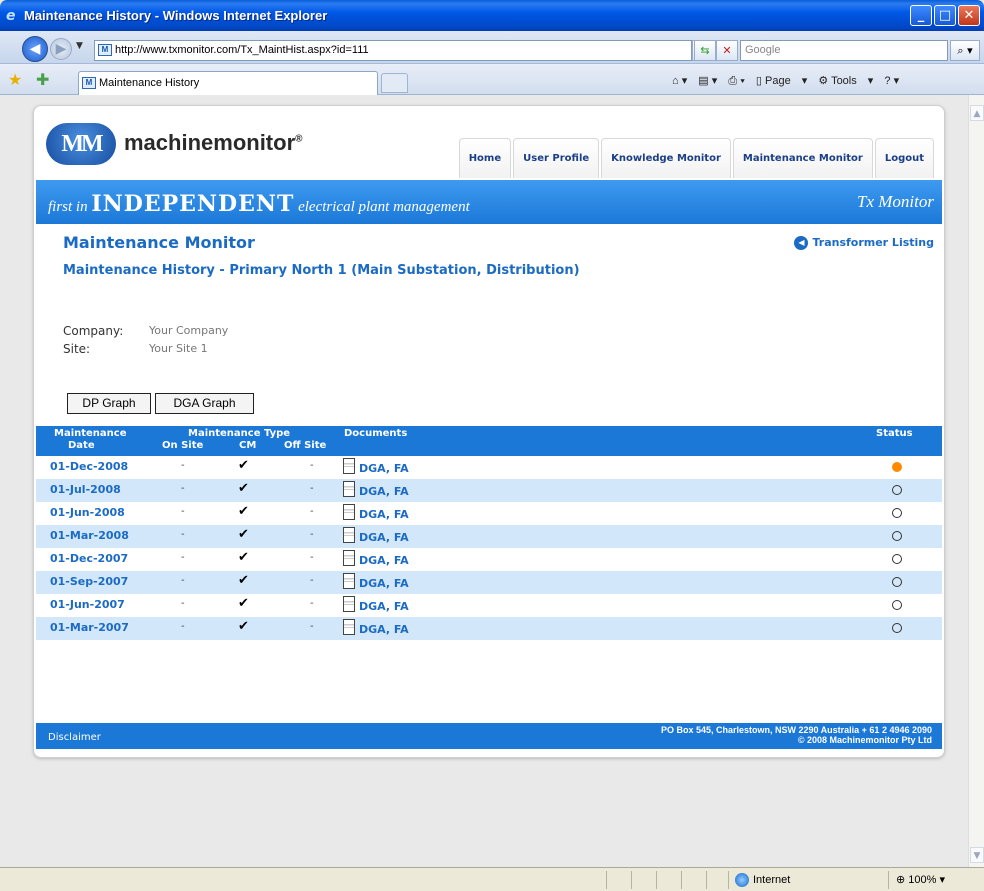 Image resolution: width=984 pixels, height=891 pixels. What do you see at coordinates (228, 83) in the screenshot?
I see `browser-tab: M Maintenance History` at bounding box center [228, 83].